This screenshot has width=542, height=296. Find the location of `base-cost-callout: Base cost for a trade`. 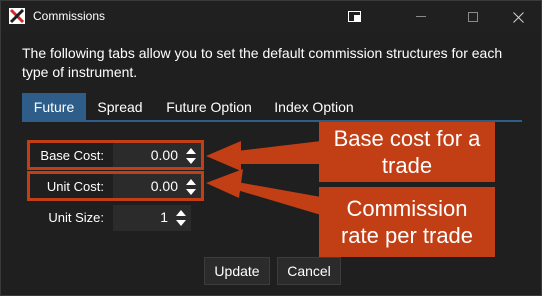

base-cost-callout: Base cost for a trade is located at coordinates (407, 152).